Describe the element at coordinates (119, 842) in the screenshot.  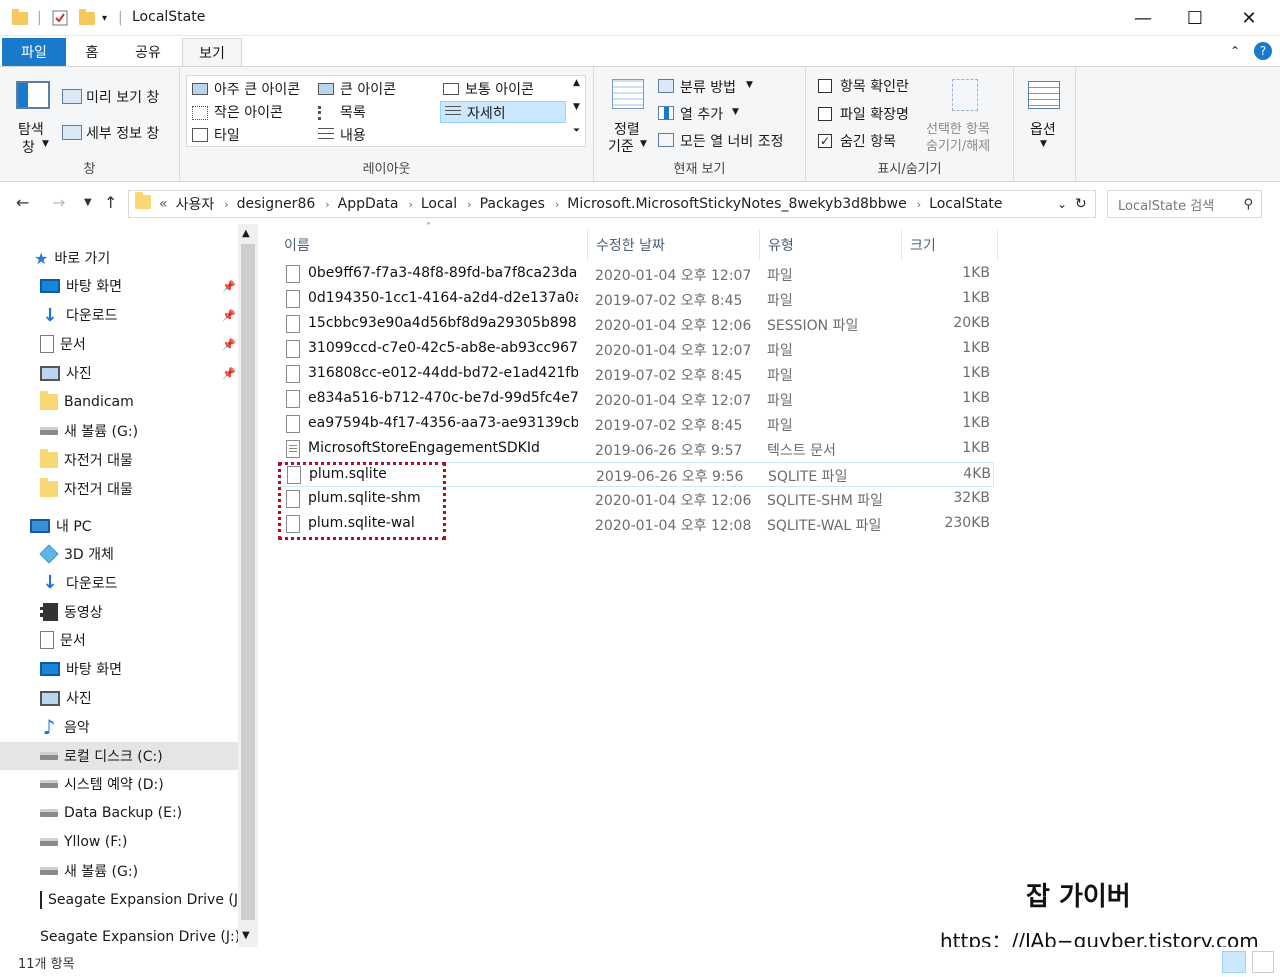
I see `nav-item: Yllow (F:)` at that location.